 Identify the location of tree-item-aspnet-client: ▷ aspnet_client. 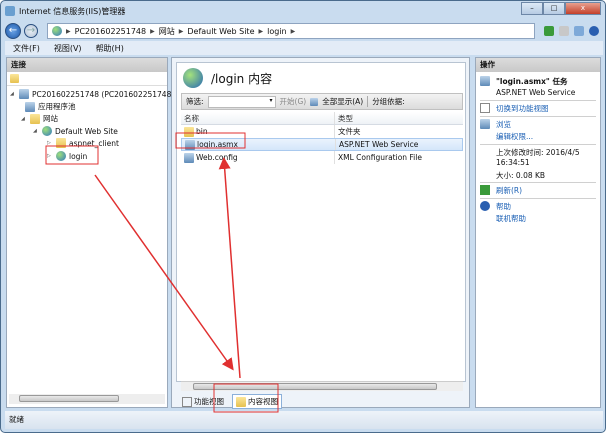
(83, 143).